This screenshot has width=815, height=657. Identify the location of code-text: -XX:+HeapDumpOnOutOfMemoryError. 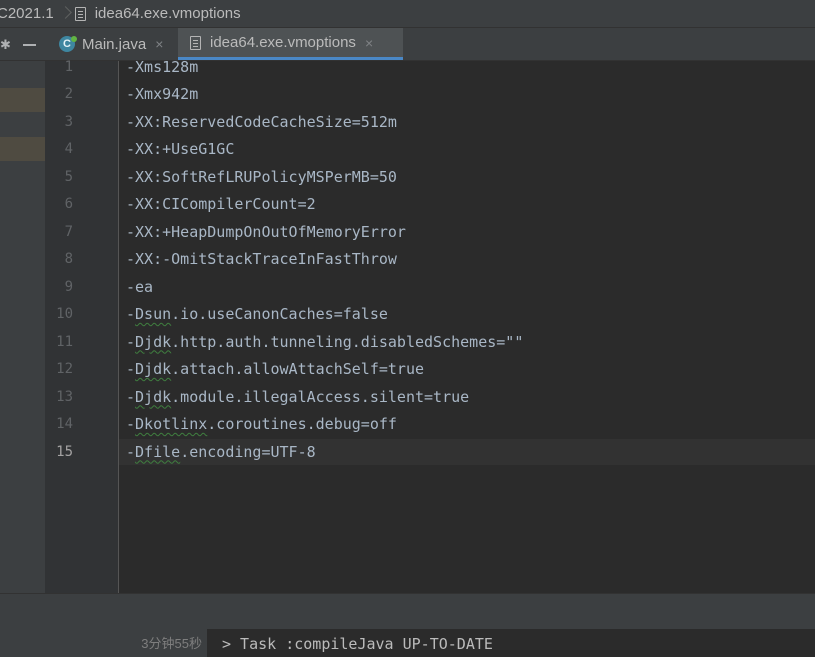
(266, 231).